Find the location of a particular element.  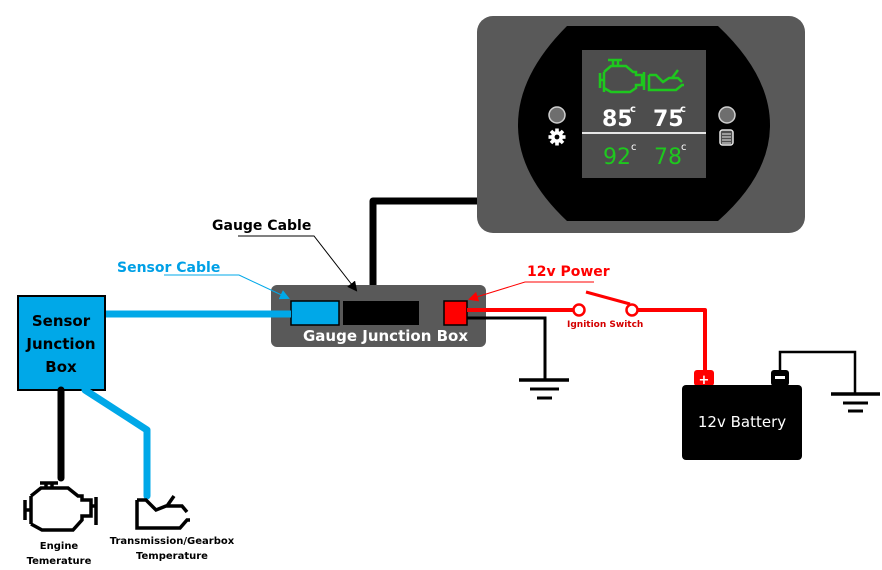

screen-engine-max: 92 is located at coordinates (617, 157).